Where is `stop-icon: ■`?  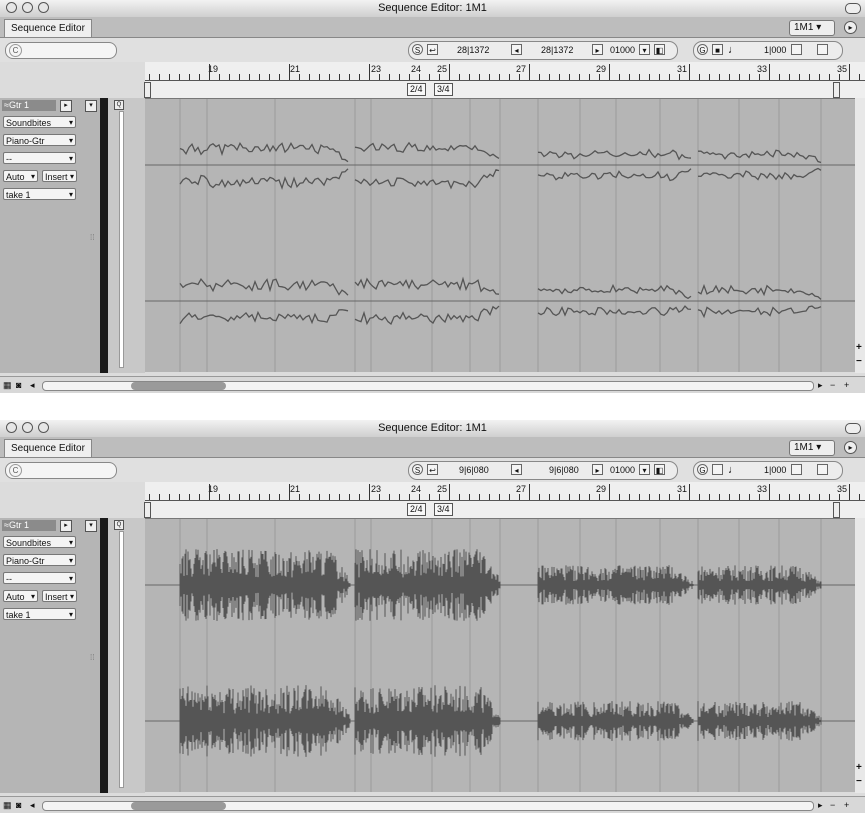
stop-icon: ■ is located at coordinates (717, 49).